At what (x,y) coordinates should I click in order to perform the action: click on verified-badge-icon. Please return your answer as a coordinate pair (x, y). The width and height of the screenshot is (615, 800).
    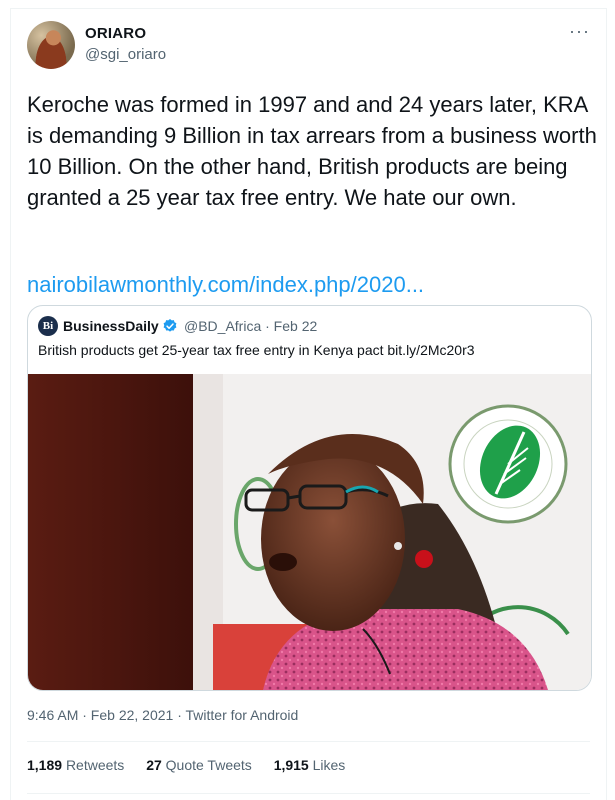
    Looking at the image, I should click on (170, 325).